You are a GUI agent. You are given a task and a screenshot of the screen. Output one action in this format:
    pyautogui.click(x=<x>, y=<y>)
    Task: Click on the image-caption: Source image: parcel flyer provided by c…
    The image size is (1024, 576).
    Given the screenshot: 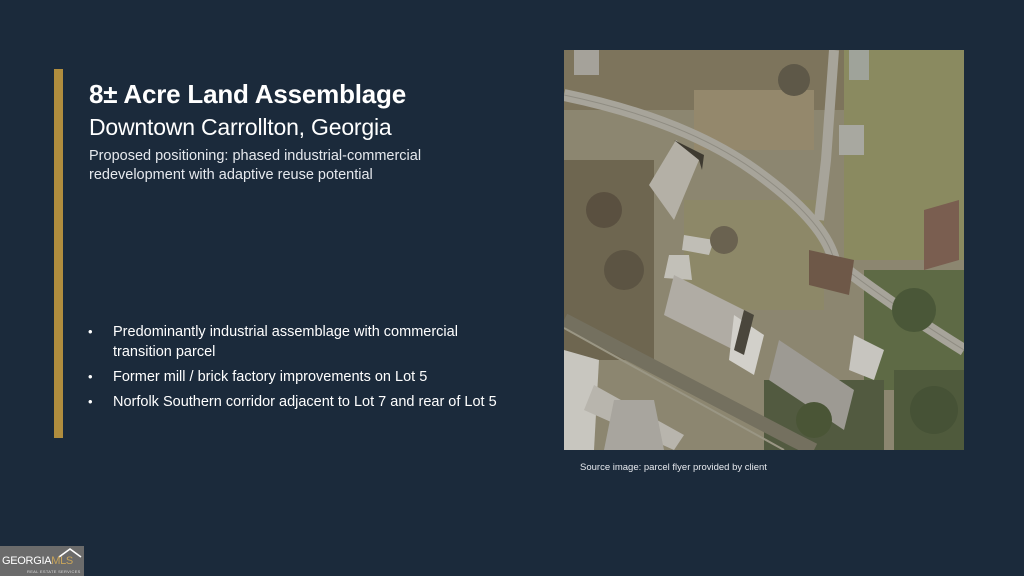 What is the action you would take?
    pyautogui.click(x=673, y=467)
    